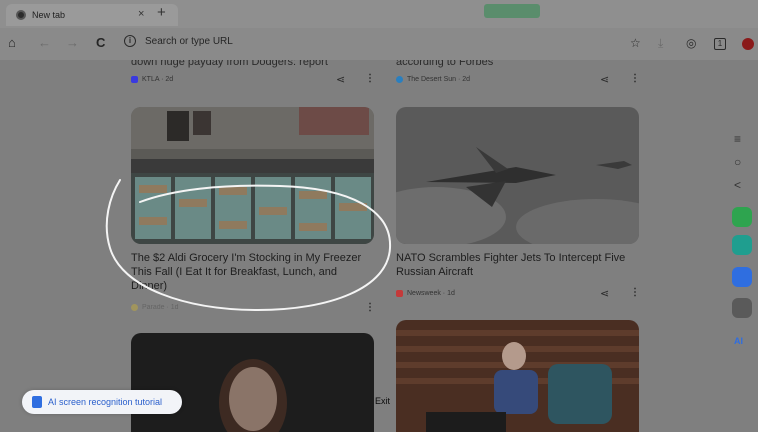 The width and height of the screenshot is (758, 432). Describe the element at coordinates (517, 376) in the screenshot. I see `article-image-speaker` at that location.